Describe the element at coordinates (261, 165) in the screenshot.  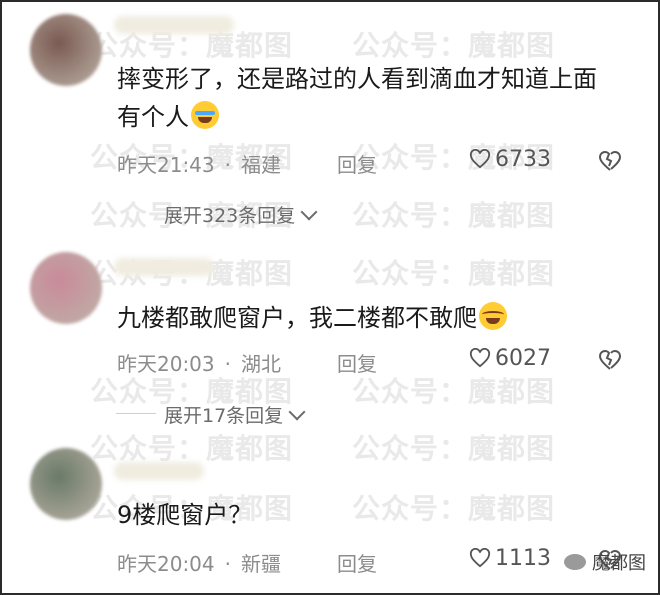
I see `comment-location: 福建` at that location.